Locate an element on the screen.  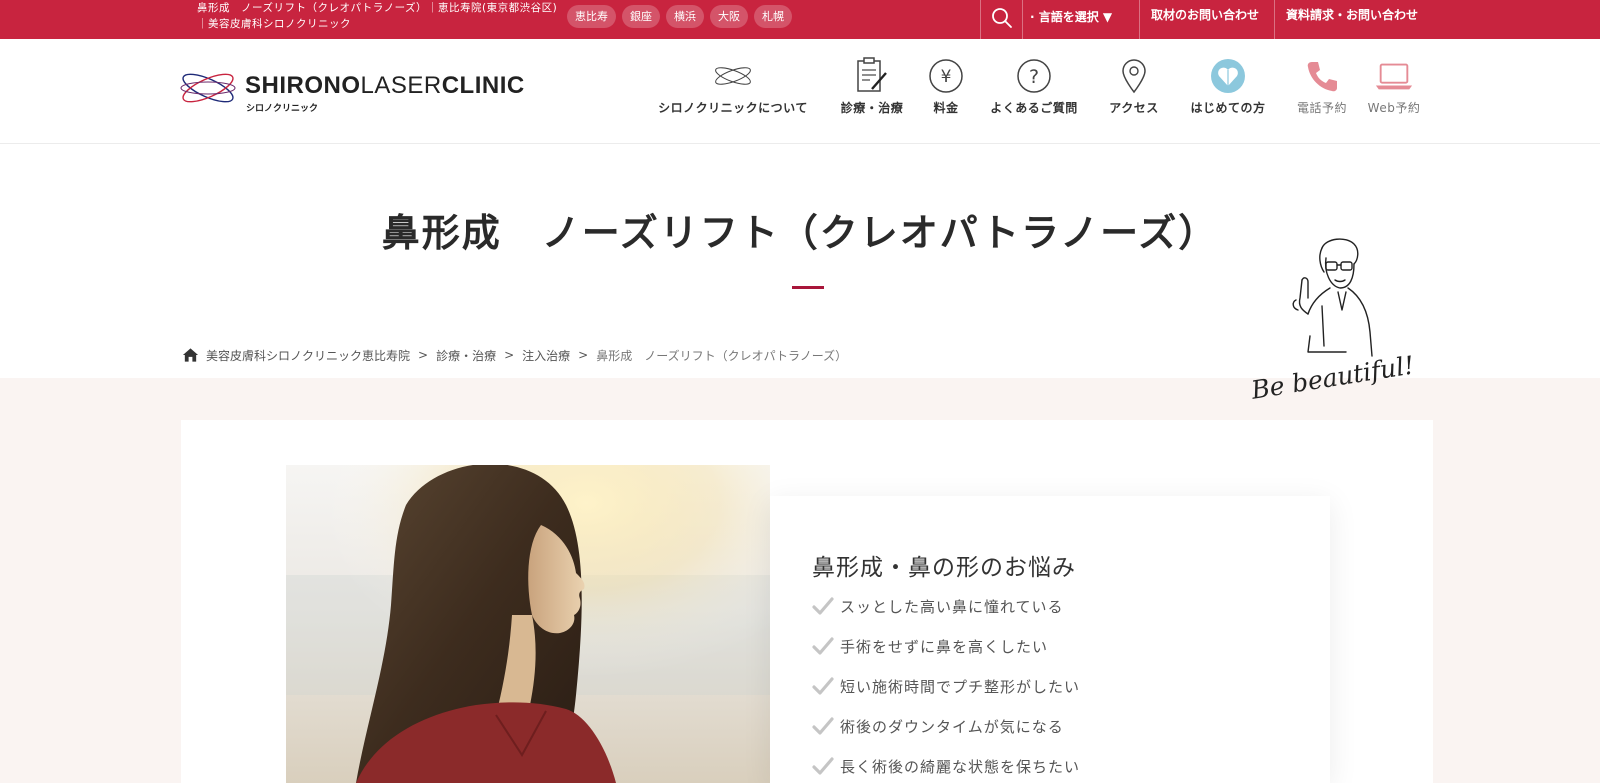
heart-badge-icon is located at coordinates (1228, 76).